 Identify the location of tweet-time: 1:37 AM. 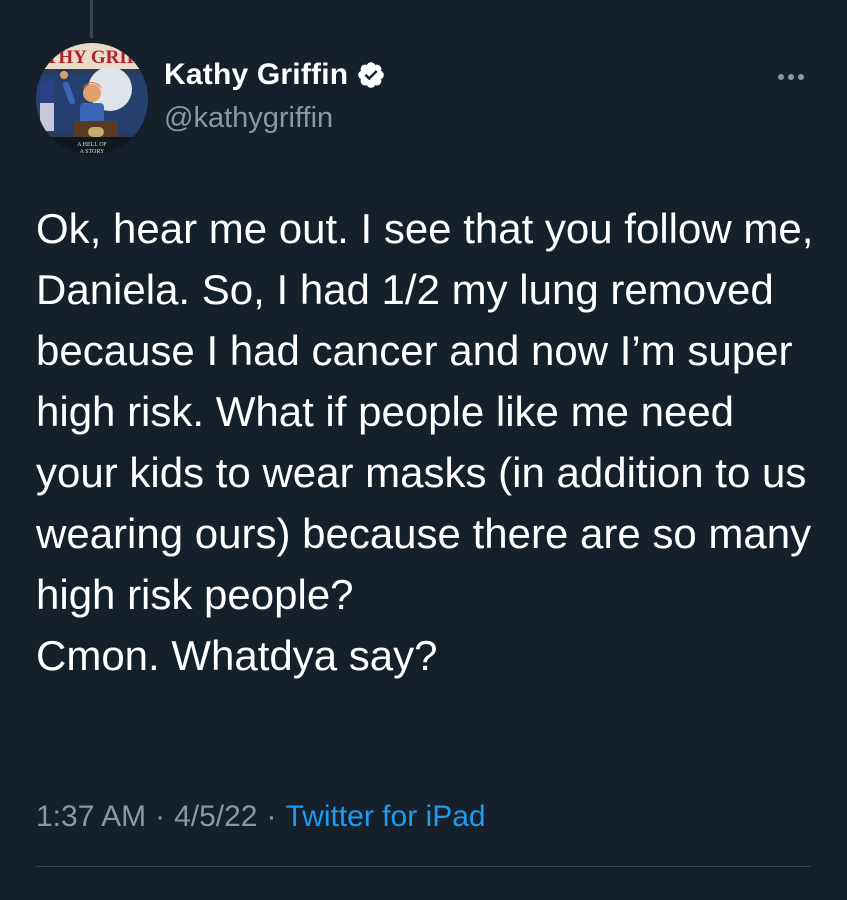
(91, 817).